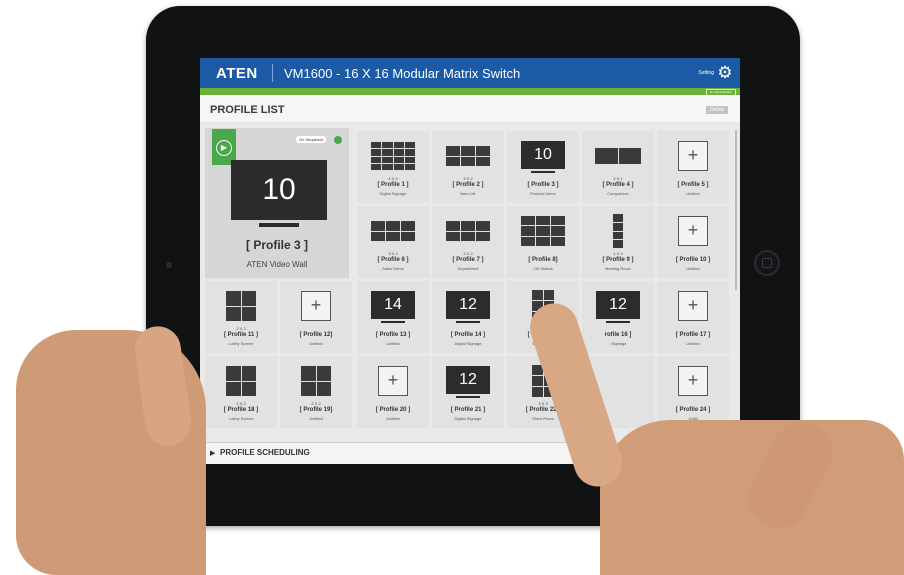 Image resolution: width=904 pixels, height=575 pixels. Describe the element at coordinates (618, 242) in the screenshot. I see `profile-tile: 1 X 4[ Profile 9 ] Meeting Room` at that location.